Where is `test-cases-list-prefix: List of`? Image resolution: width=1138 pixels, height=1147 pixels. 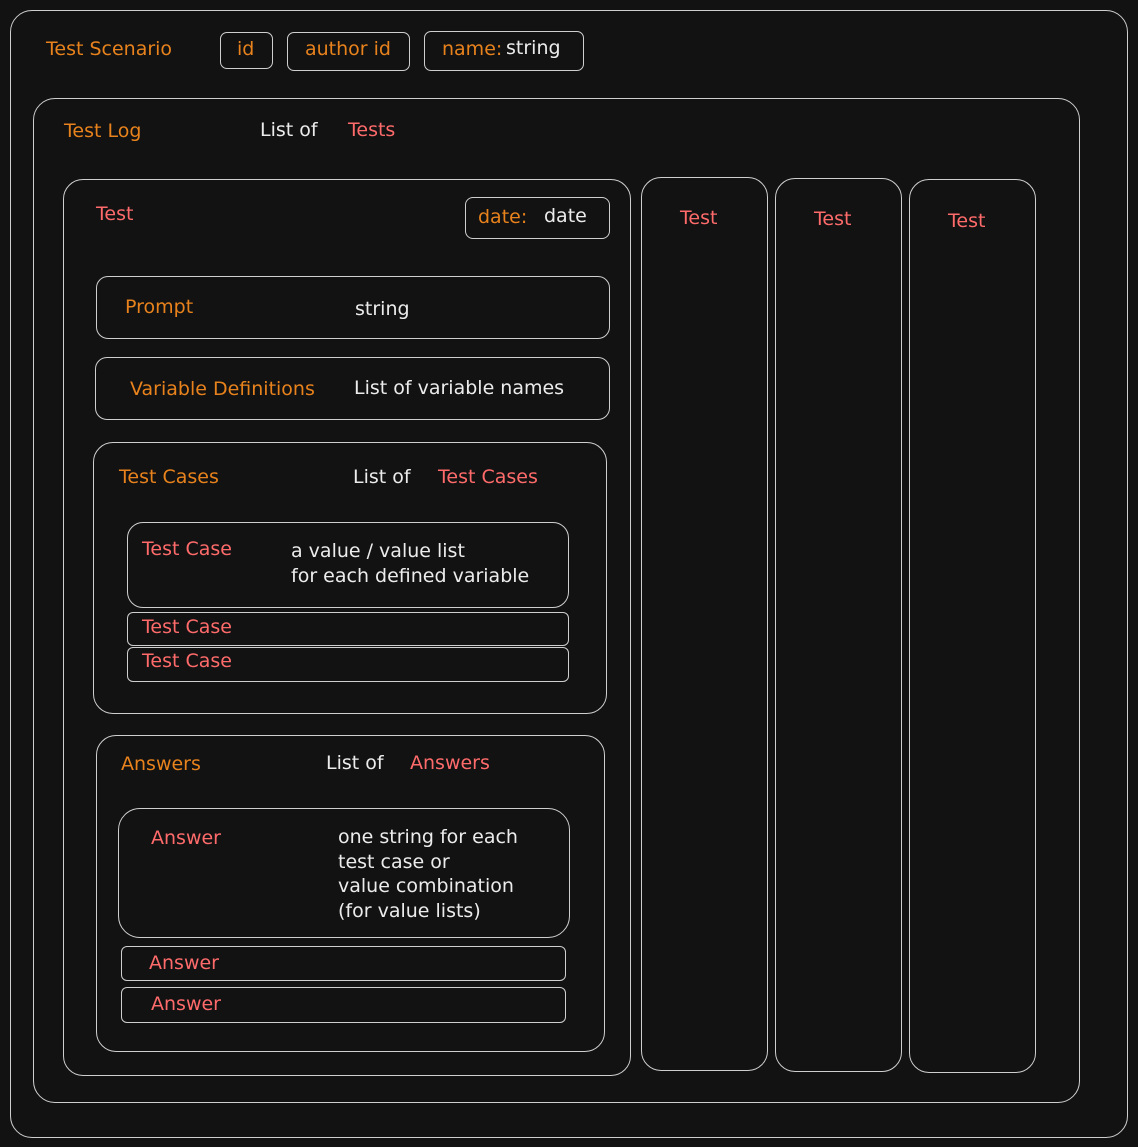 test-cases-list-prefix: List of is located at coordinates (382, 477).